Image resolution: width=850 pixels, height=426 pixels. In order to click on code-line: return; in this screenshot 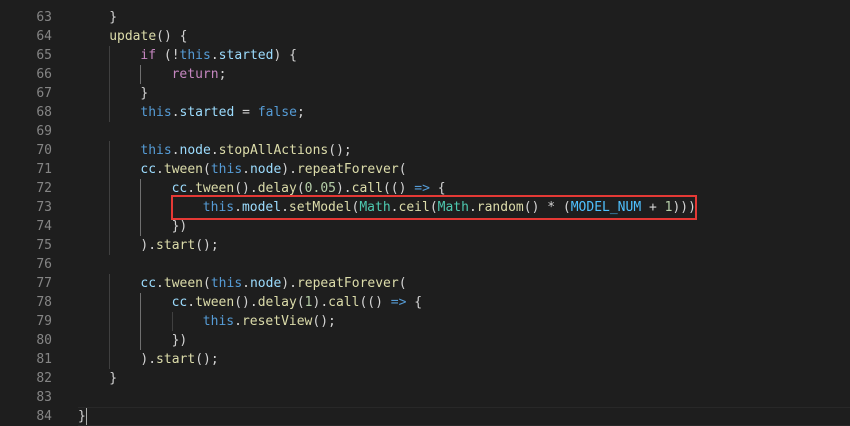, I will do `click(464, 74)`.